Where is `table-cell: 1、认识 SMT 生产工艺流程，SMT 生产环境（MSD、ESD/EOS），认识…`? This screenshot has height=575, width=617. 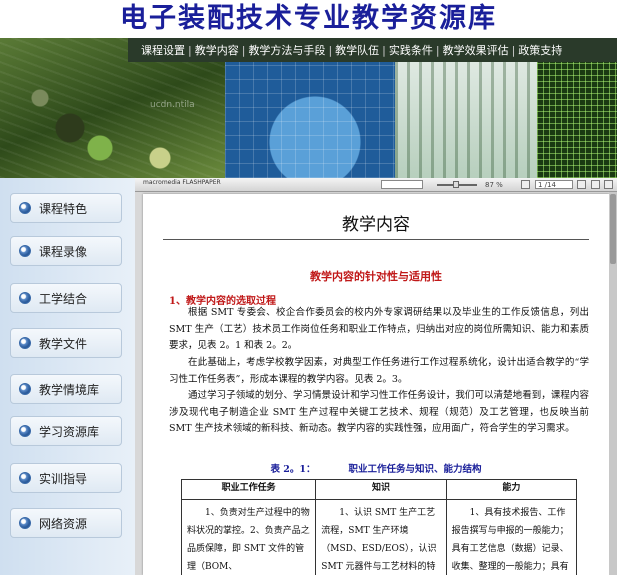
table-cell: 1、认识 SMT 生产工艺流程，SMT 生产环境（MSD、ESD/EOS），认识… is located at coordinates (381, 537).